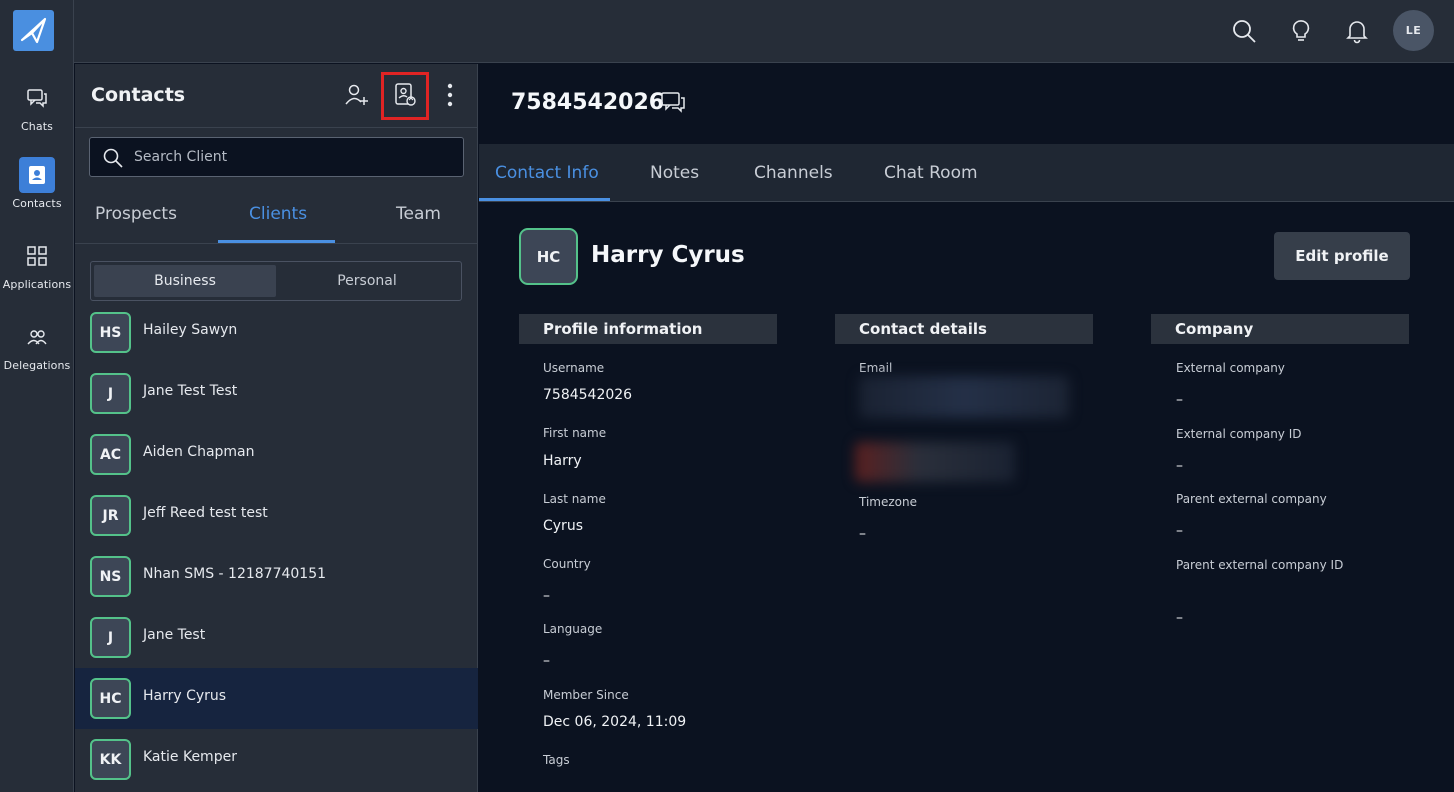 The image size is (1454, 792). Describe the element at coordinates (37, 284) in the screenshot. I see `rail-label: Applications` at that location.